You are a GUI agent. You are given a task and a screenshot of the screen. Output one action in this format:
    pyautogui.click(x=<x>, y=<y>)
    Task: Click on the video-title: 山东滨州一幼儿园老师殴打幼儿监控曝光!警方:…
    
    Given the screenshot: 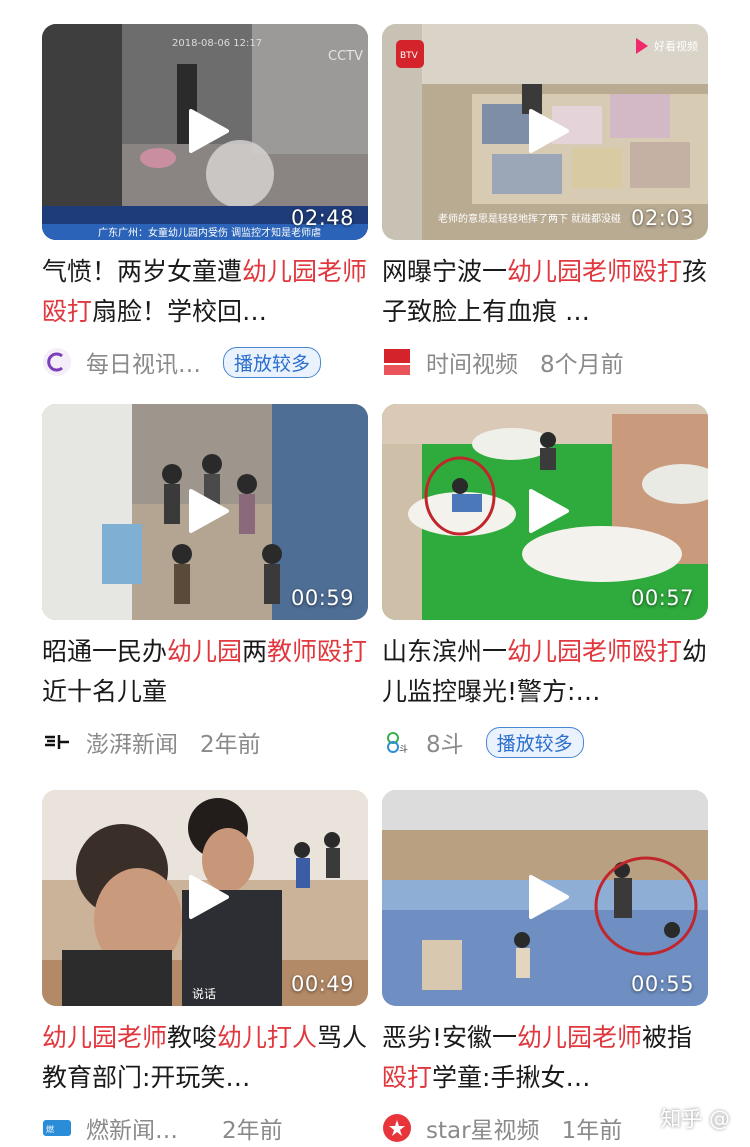 What is the action you would take?
    pyautogui.click(x=545, y=672)
    